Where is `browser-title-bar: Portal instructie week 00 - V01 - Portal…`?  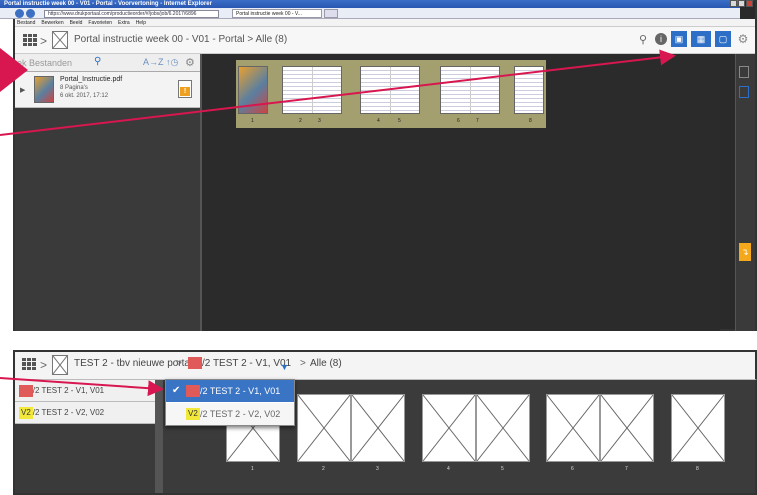 browser-title-bar: Portal instructie week 00 - V01 - Portal… is located at coordinates (370, 4).